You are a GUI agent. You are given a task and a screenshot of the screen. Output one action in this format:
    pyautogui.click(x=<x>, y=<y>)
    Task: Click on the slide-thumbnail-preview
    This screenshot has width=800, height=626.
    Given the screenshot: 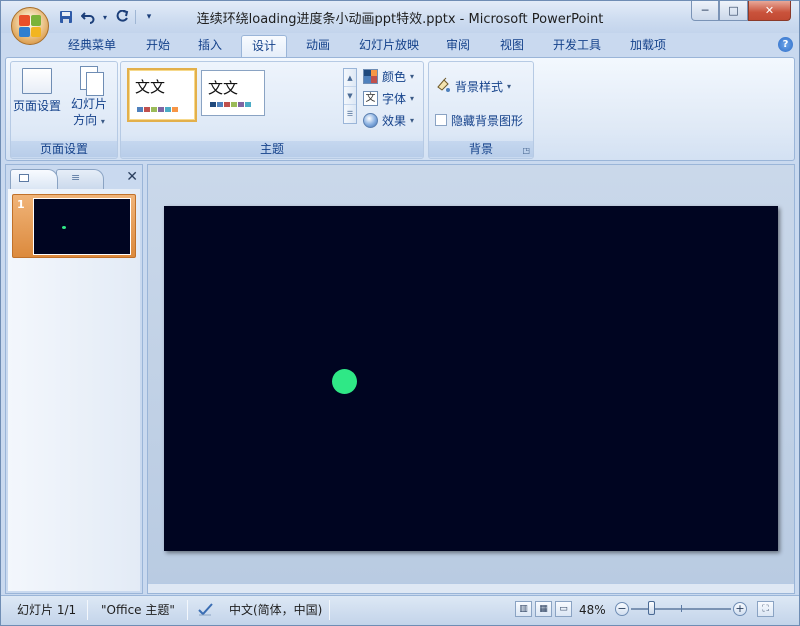 What is the action you would take?
    pyautogui.click(x=82, y=226)
    